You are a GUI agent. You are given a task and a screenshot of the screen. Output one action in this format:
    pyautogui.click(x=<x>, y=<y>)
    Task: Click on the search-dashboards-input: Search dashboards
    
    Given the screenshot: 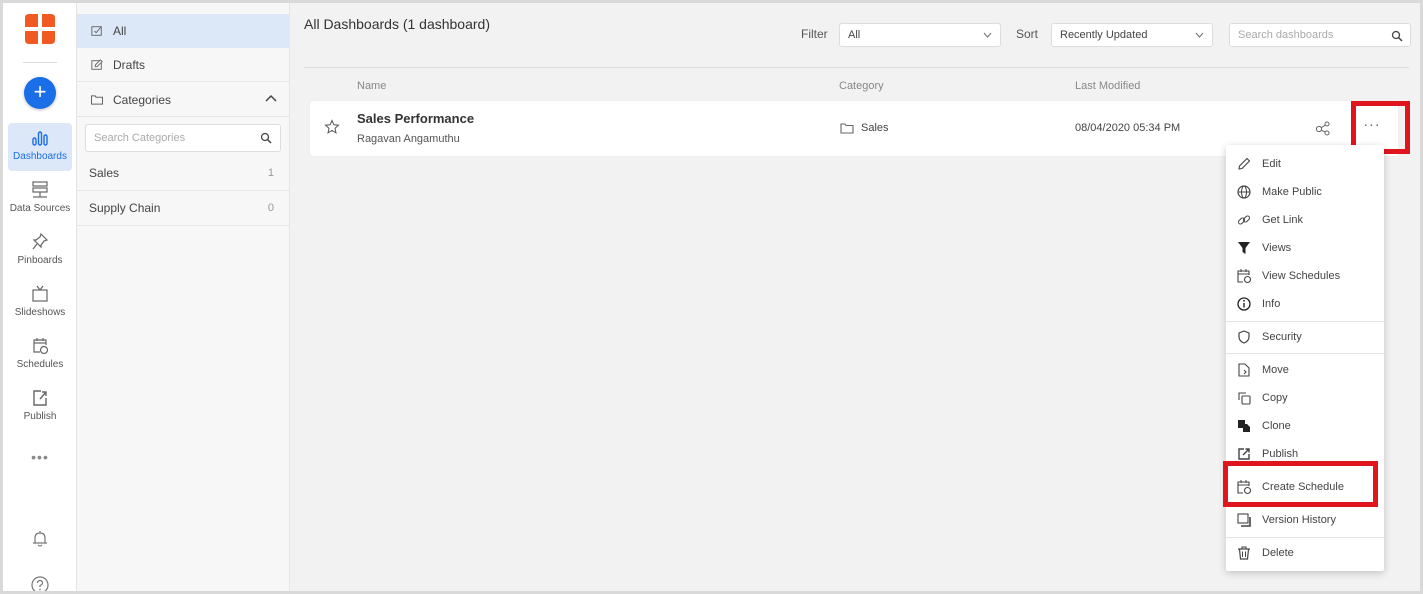 What is the action you would take?
    pyautogui.click(x=1320, y=35)
    